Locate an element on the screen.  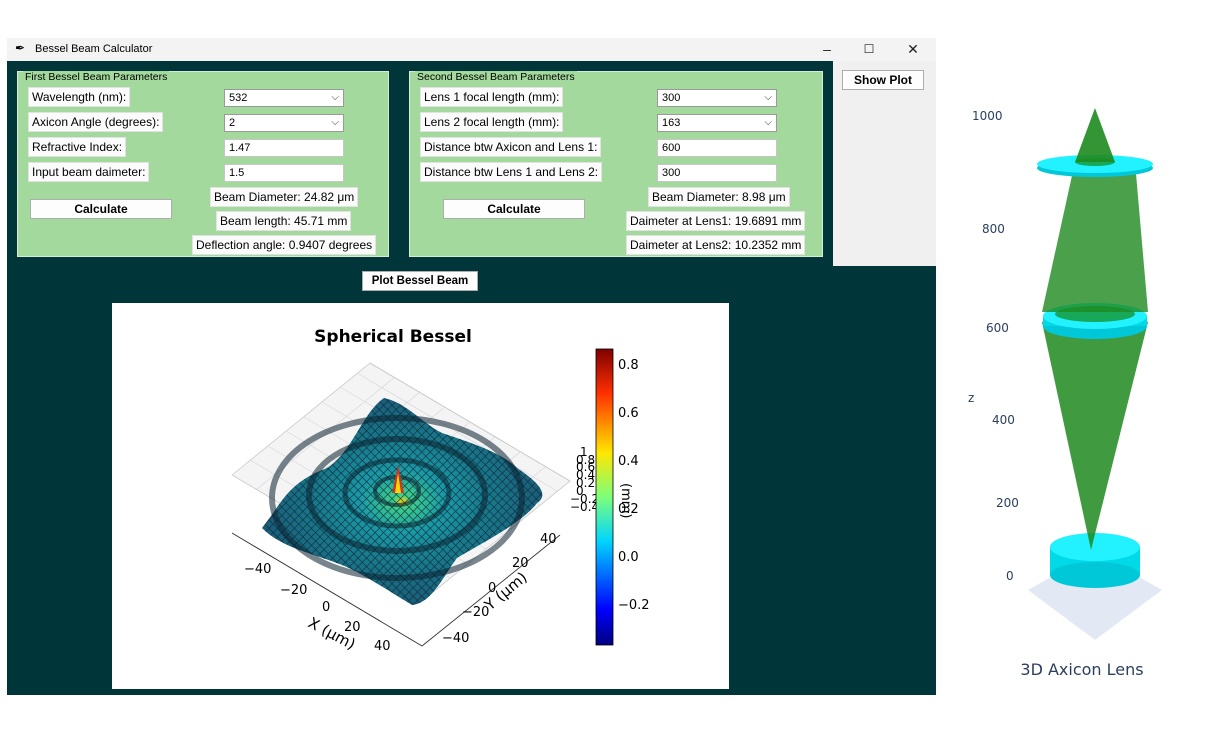
deflection-angle-result: Deflection angle: 0.9407 degrees is located at coordinates (284, 245).